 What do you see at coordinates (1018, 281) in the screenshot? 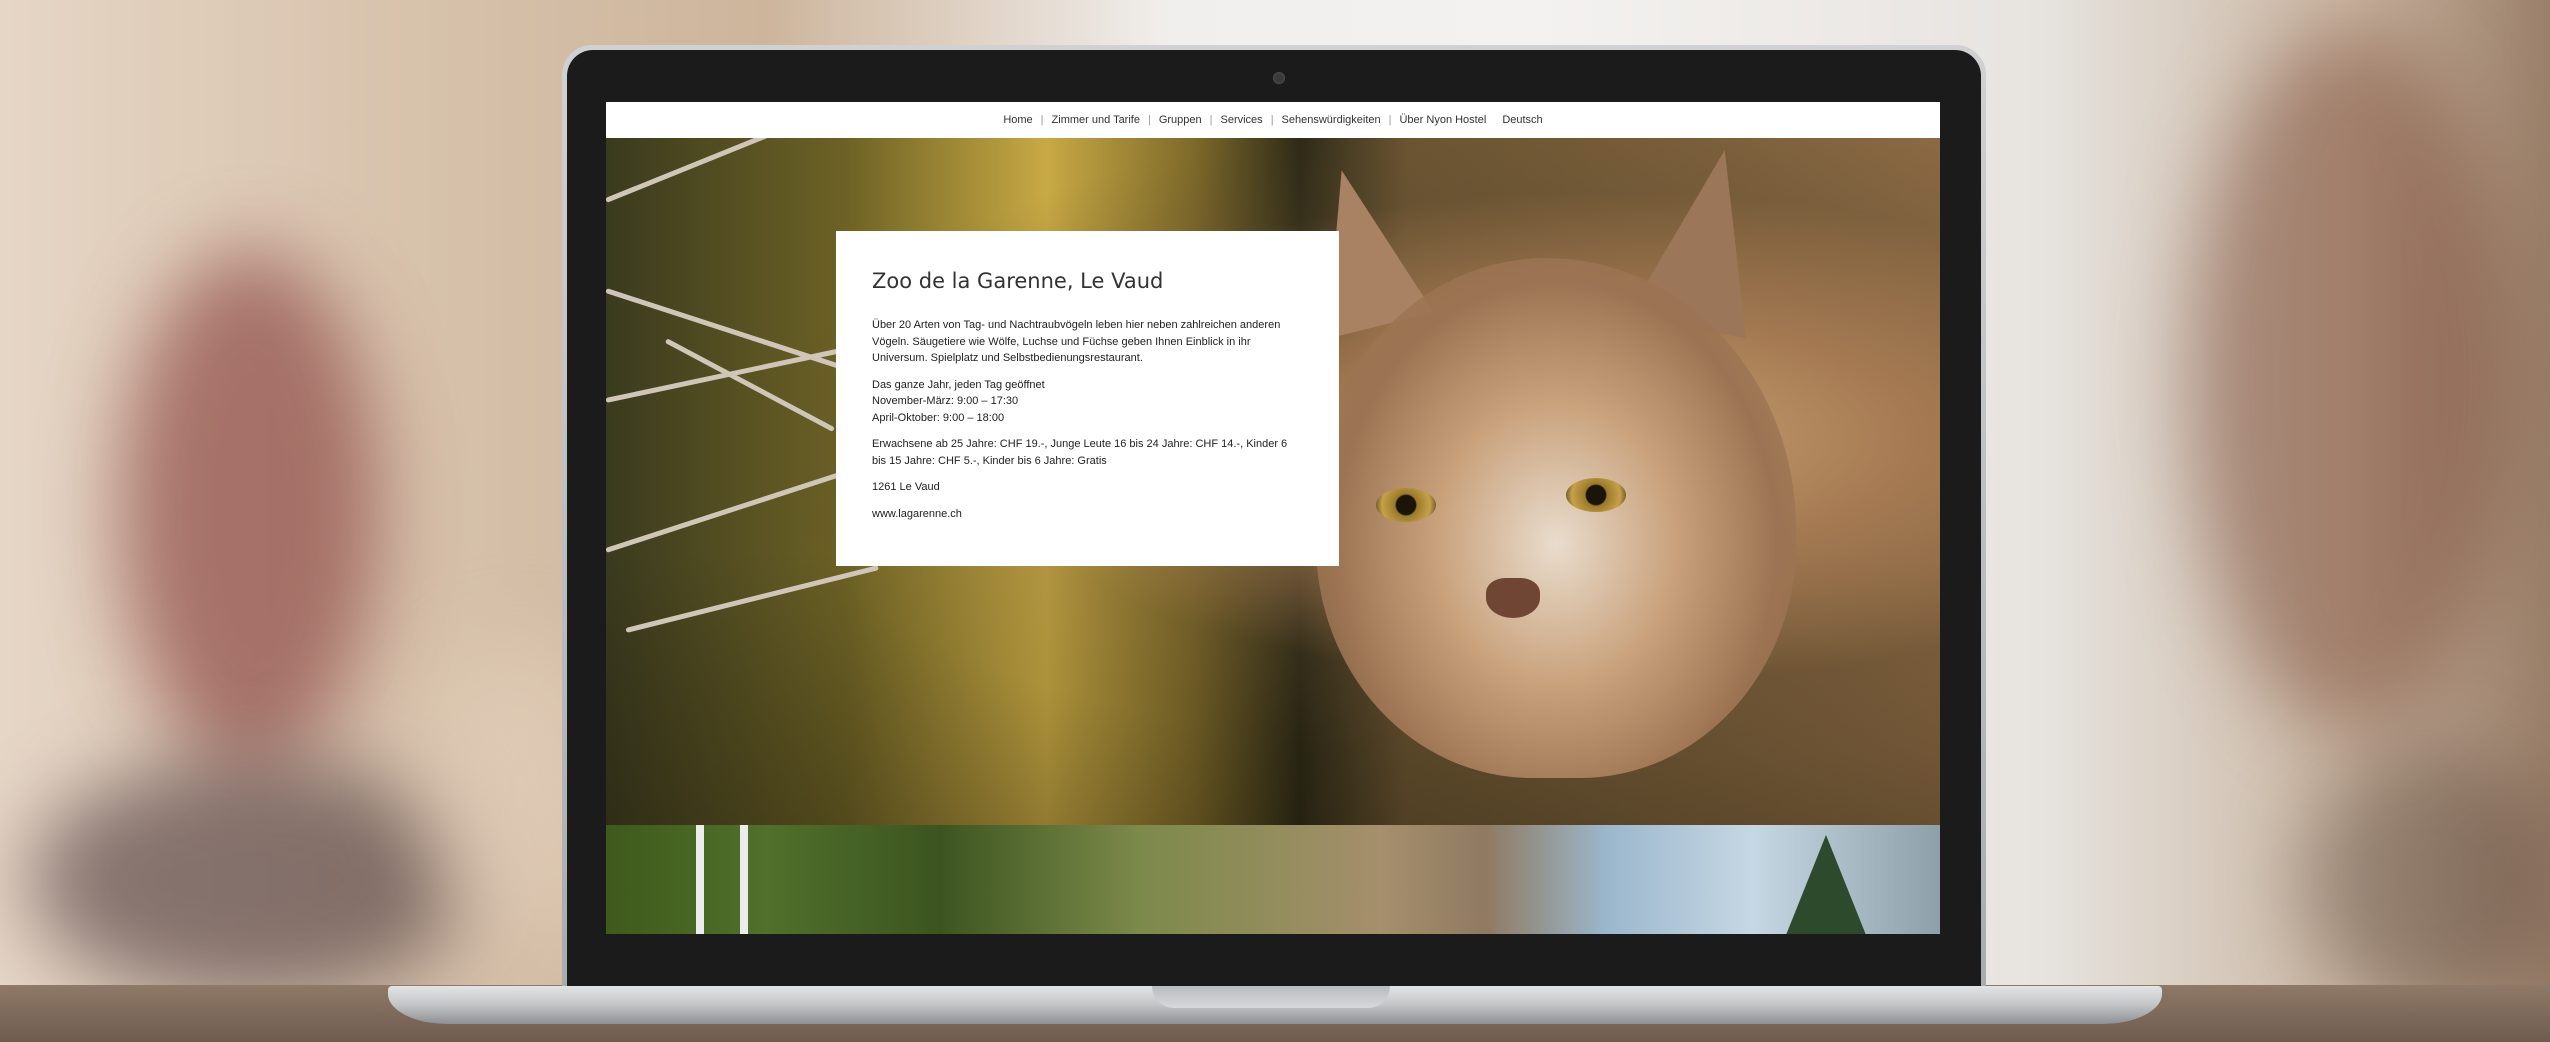
I see `attraction-title: Zoo de la Garenne, Le Vaud` at bounding box center [1018, 281].